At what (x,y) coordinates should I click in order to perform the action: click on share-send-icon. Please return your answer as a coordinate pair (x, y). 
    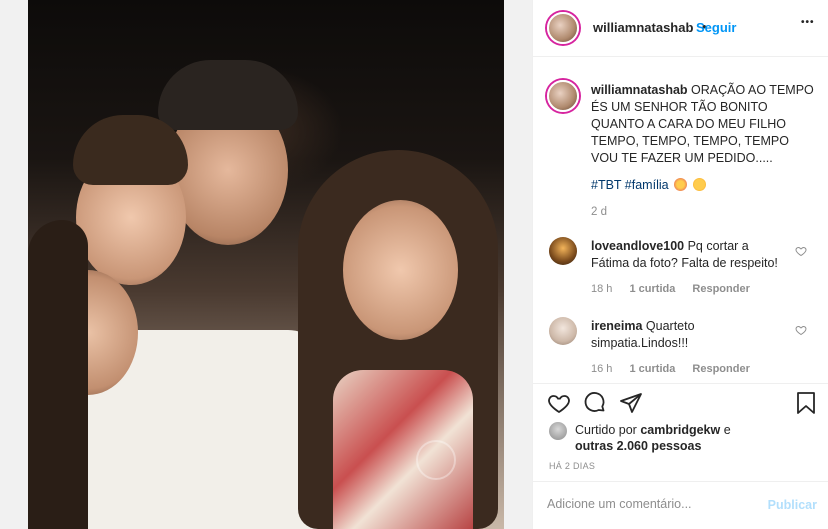
    Looking at the image, I should click on (631, 403).